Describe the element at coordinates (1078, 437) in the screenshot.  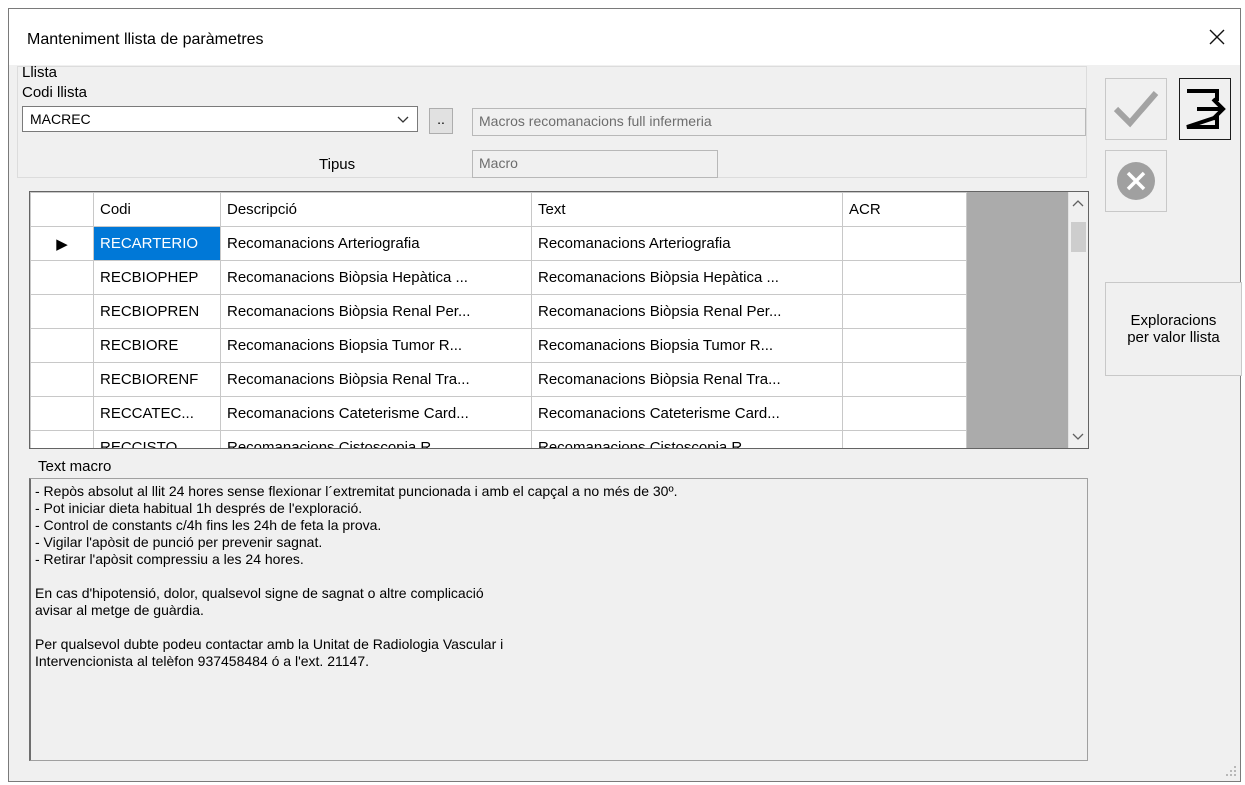
I see `scroll-down-icon` at that location.